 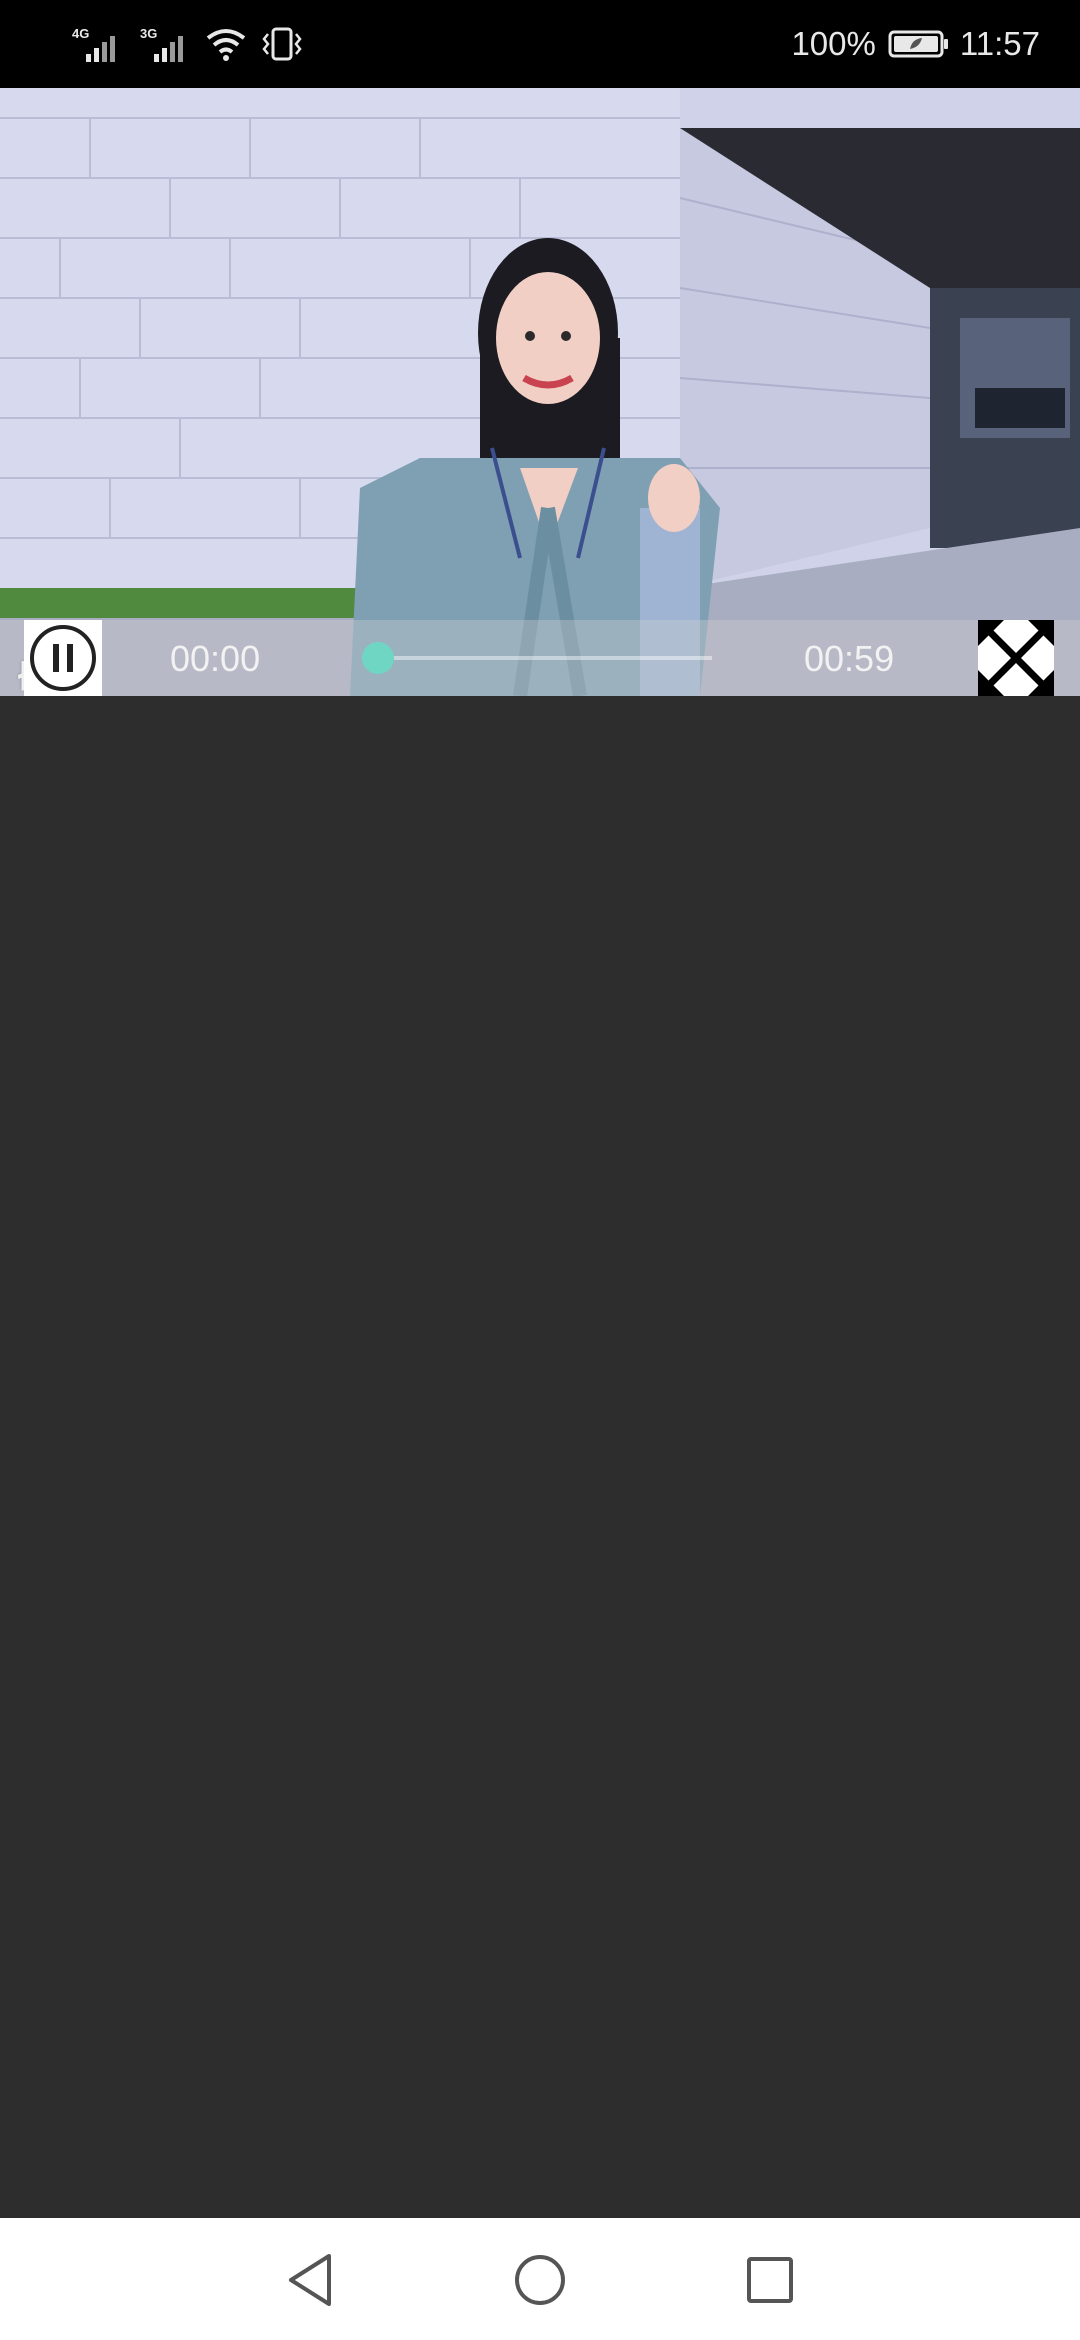 What do you see at coordinates (282, 44) in the screenshot?
I see `vibrate-icon` at bounding box center [282, 44].